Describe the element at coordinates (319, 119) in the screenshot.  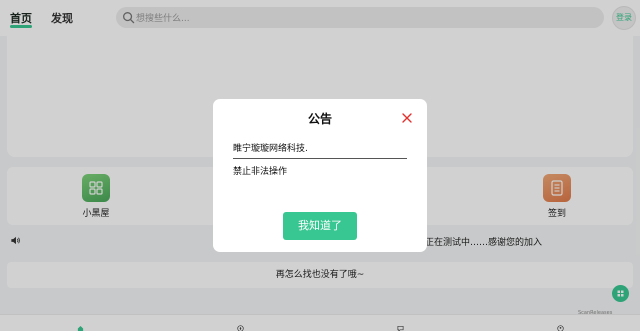
I see `dialog-title: 公告` at that location.